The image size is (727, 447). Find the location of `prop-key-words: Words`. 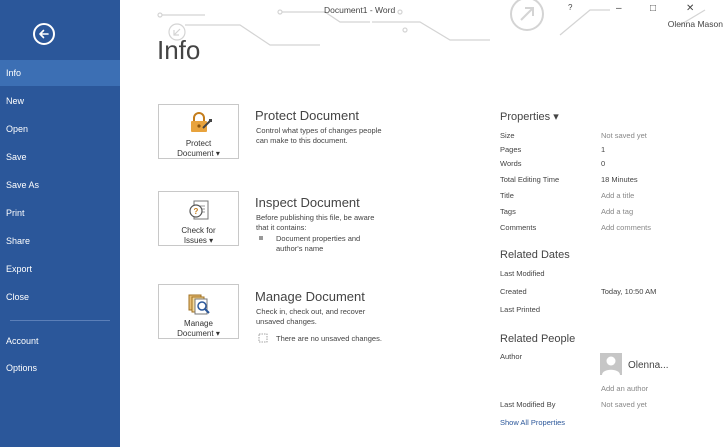

prop-key-words: Words is located at coordinates (511, 163).